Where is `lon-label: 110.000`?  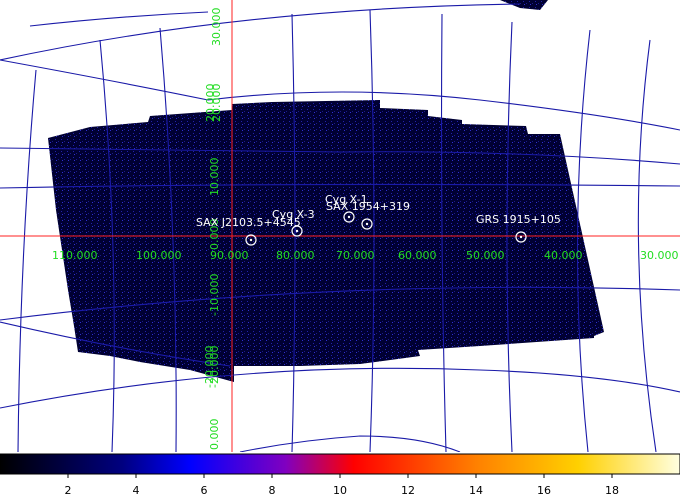 lon-label: 110.000 is located at coordinates (75, 255).